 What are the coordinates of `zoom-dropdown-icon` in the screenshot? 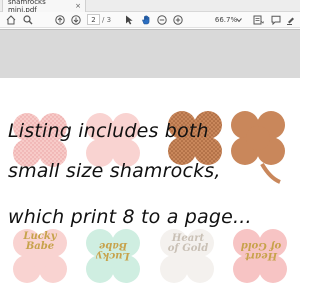 It's located at (239, 20).